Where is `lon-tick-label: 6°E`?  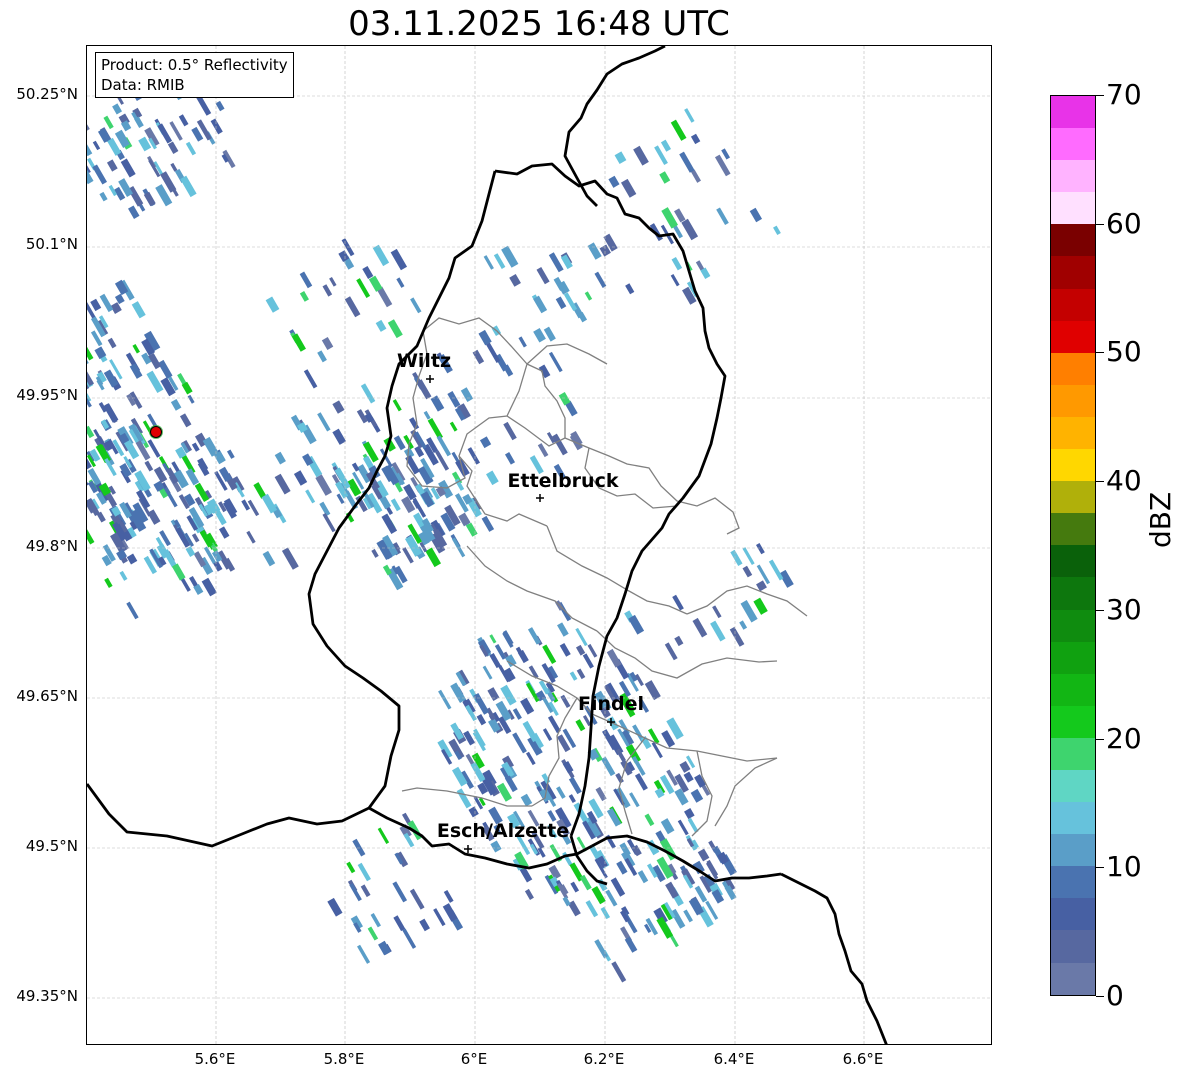 lon-tick-label: 6°E is located at coordinates (474, 1059).